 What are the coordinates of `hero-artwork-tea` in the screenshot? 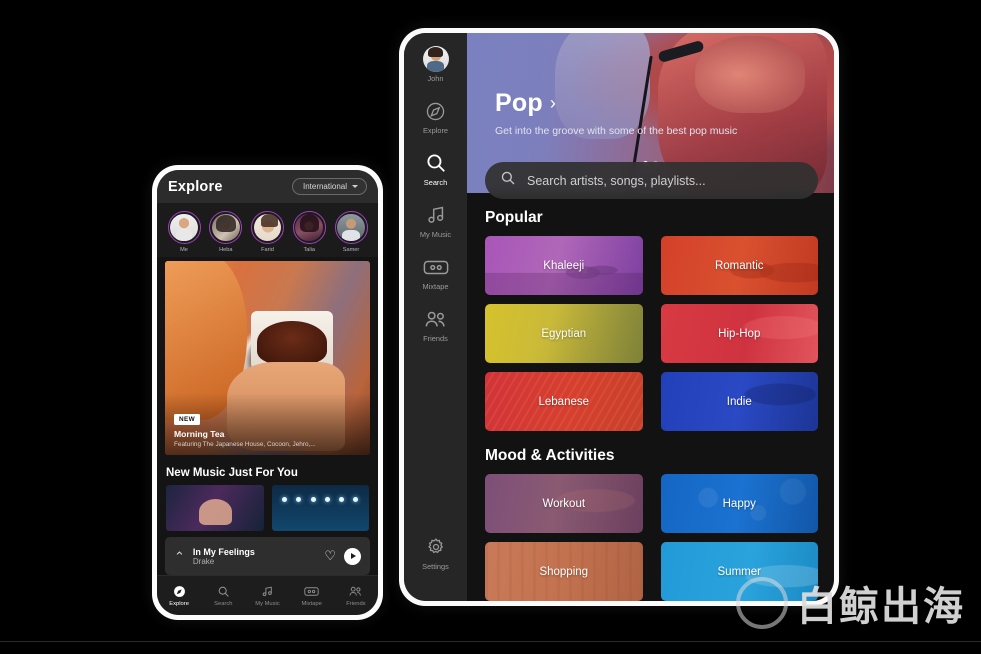 It's located at (292, 342).